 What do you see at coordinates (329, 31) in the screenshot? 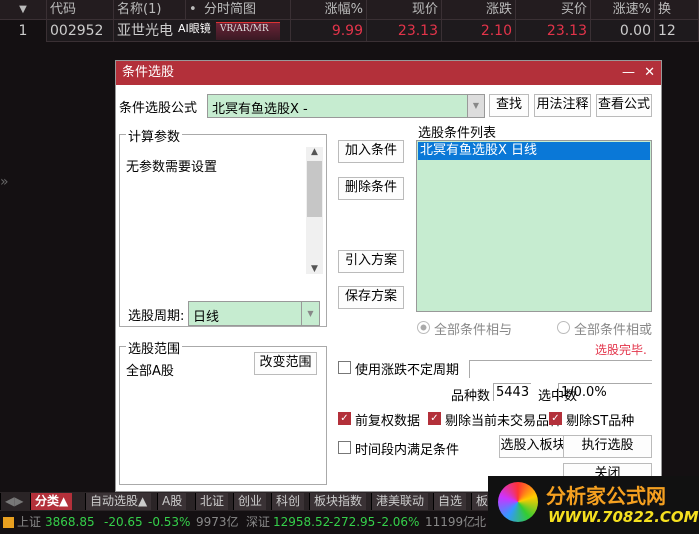
I see `row-change-pct: 9.99` at bounding box center [329, 31].